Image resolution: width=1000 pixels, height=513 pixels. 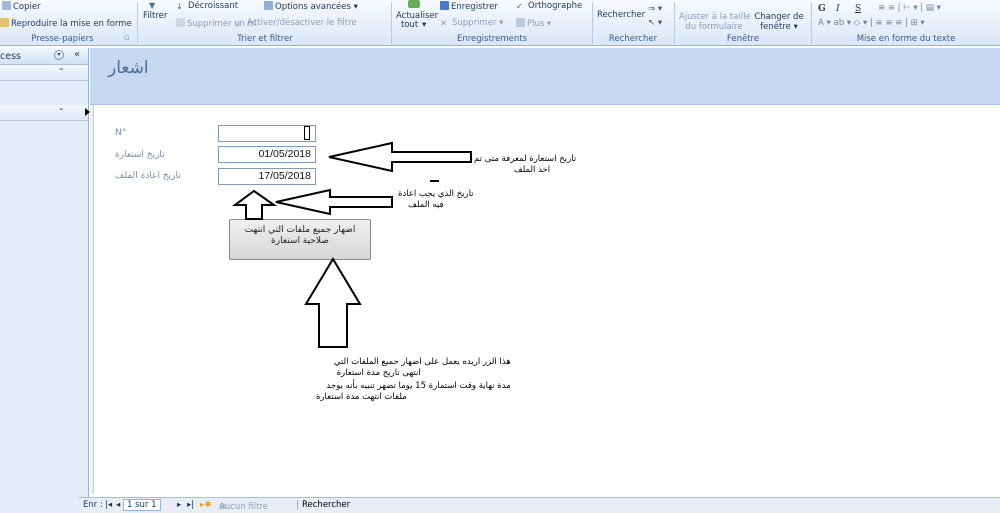 I want to click on search-box: Rechercher, so click(x=323, y=505).